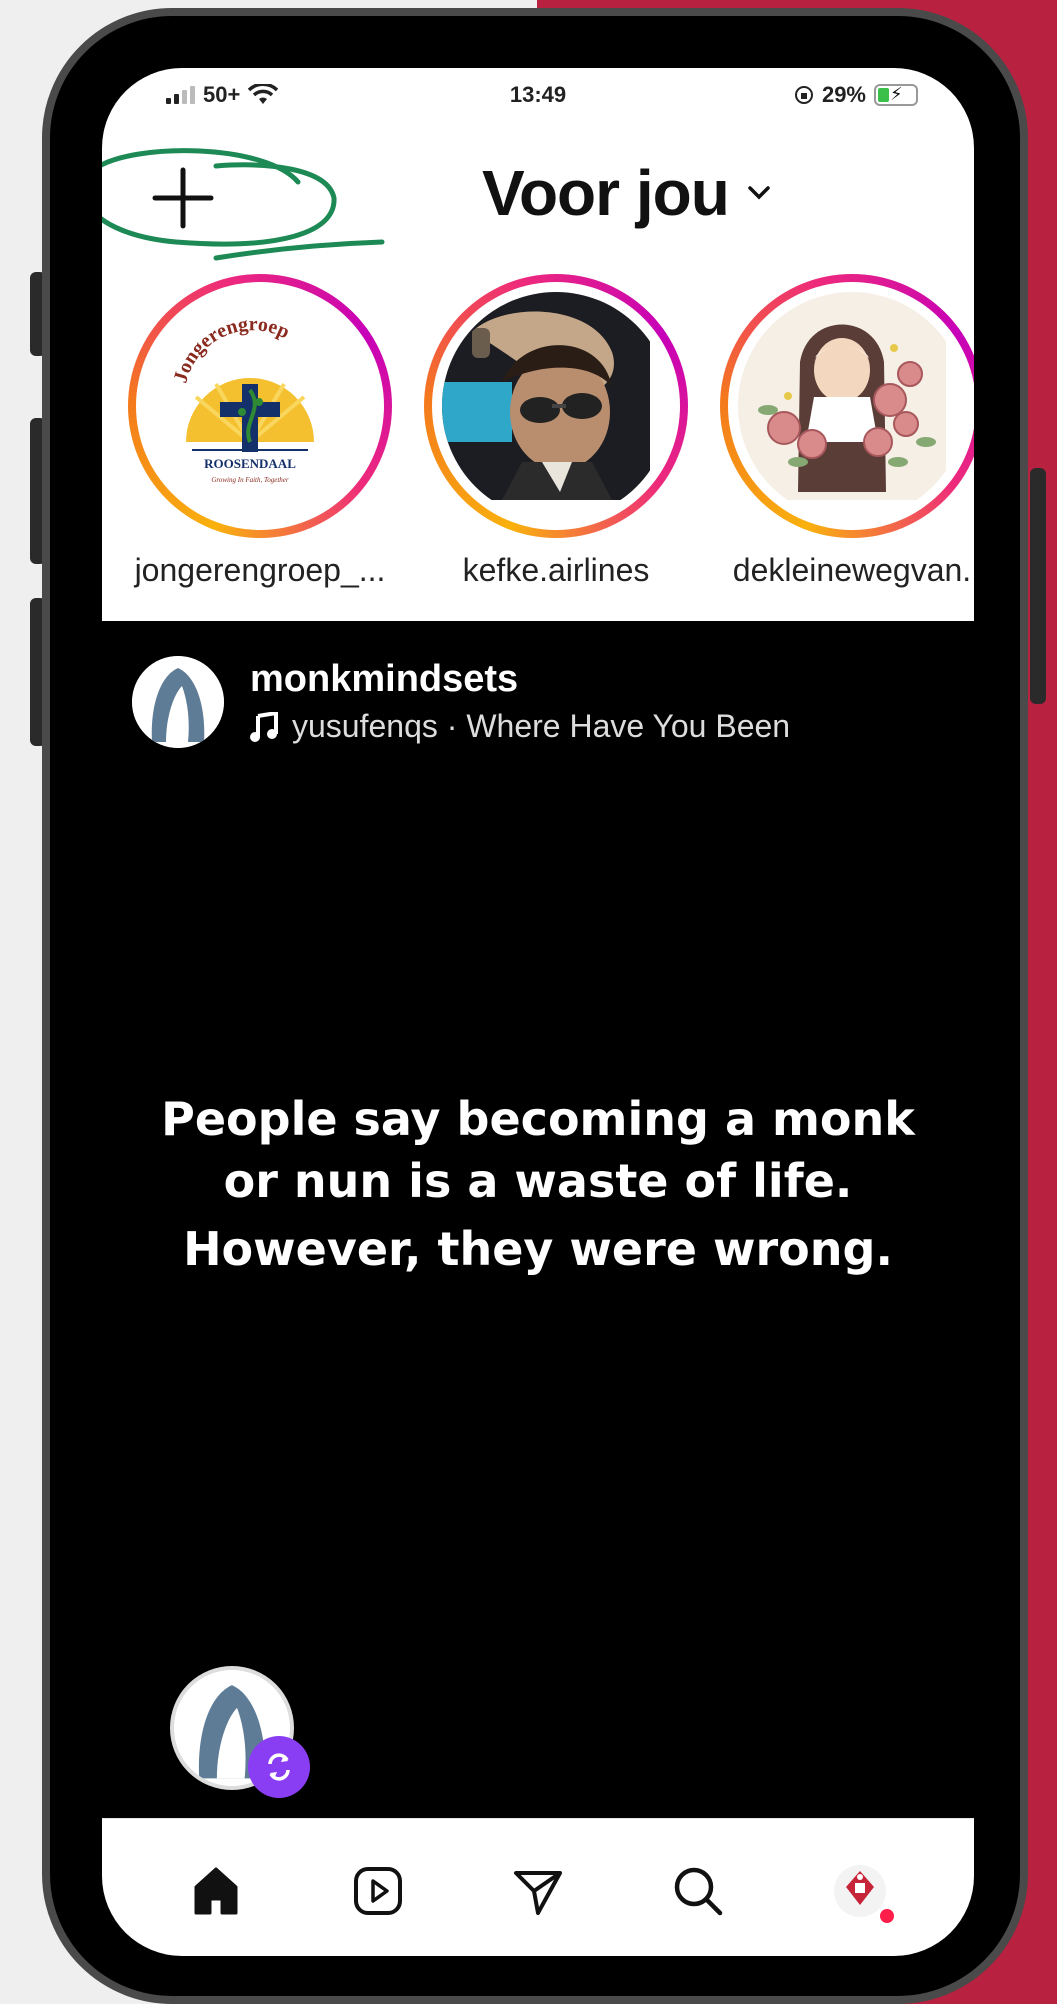 Image resolution: width=1057 pixels, height=2004 pixels. I want to click on logo-tagline: Growing In Faith, Together, so click(250, 480).